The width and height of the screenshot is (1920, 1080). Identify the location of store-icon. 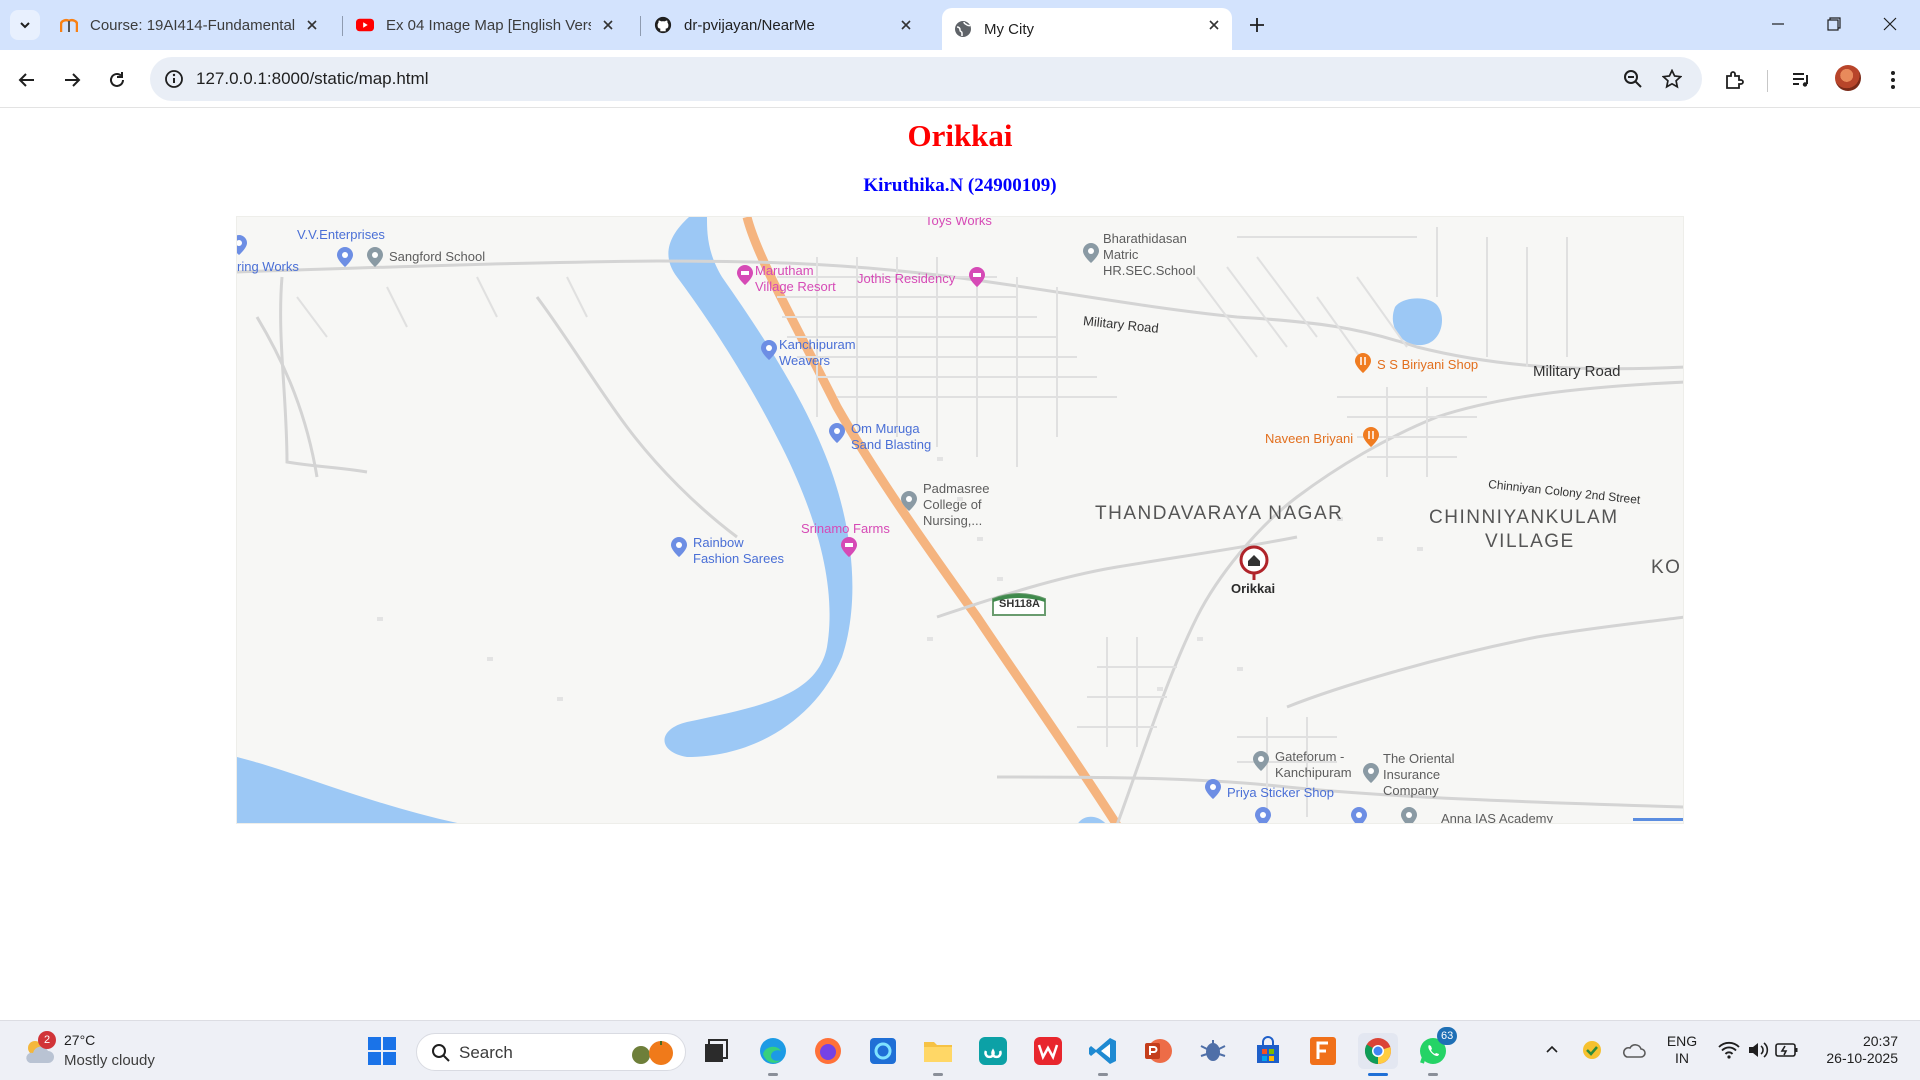
(1268, 1049).